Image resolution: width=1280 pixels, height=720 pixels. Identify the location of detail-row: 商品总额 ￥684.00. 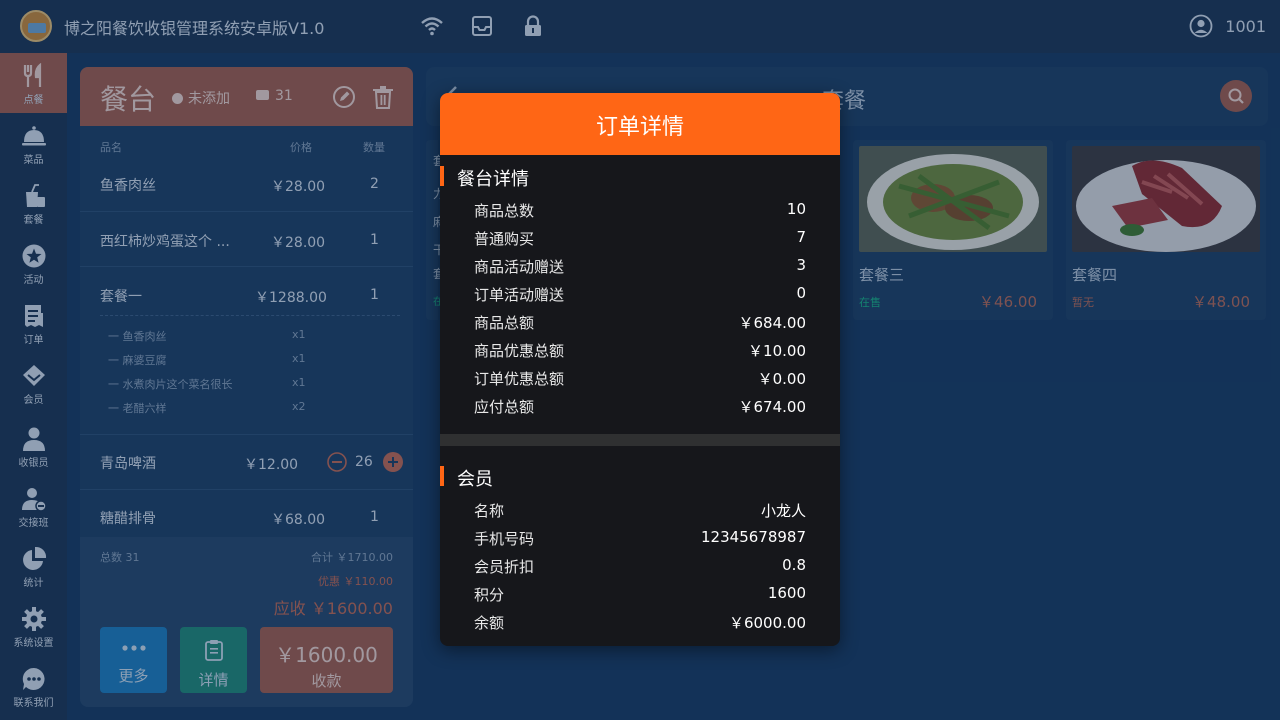
(640, 323).